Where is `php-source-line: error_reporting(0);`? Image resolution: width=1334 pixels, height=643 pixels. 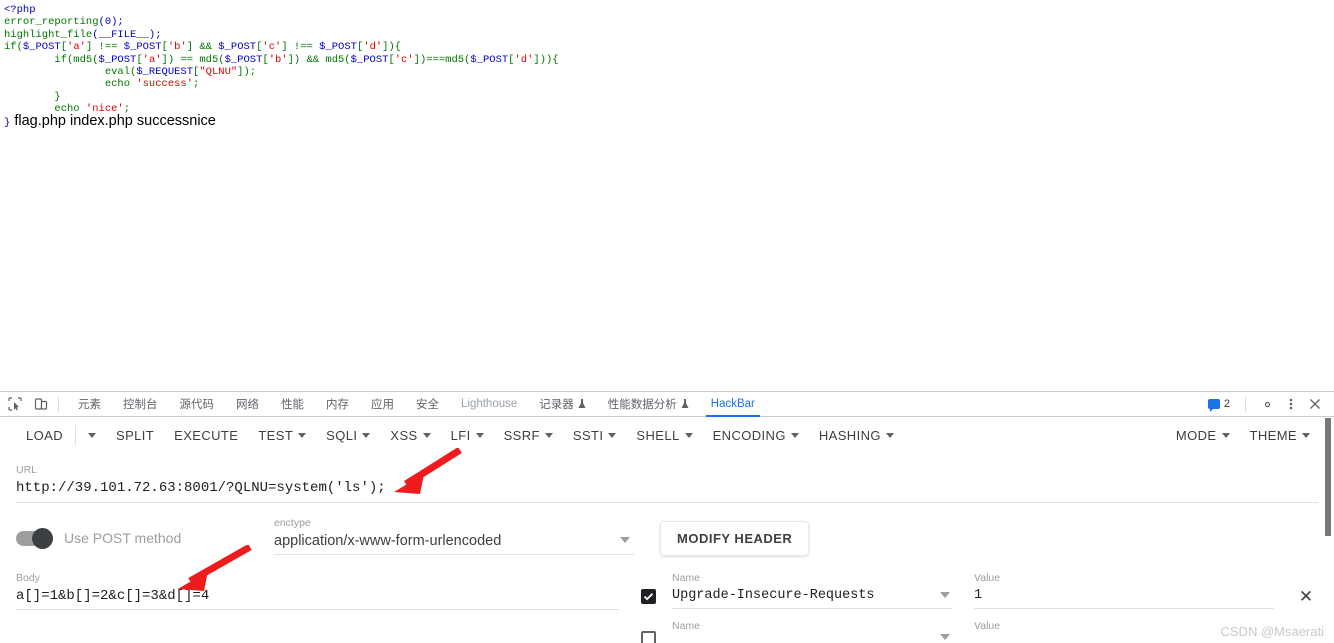
php-source-line: error_reporting(0); is located at coordinates (669, 22).